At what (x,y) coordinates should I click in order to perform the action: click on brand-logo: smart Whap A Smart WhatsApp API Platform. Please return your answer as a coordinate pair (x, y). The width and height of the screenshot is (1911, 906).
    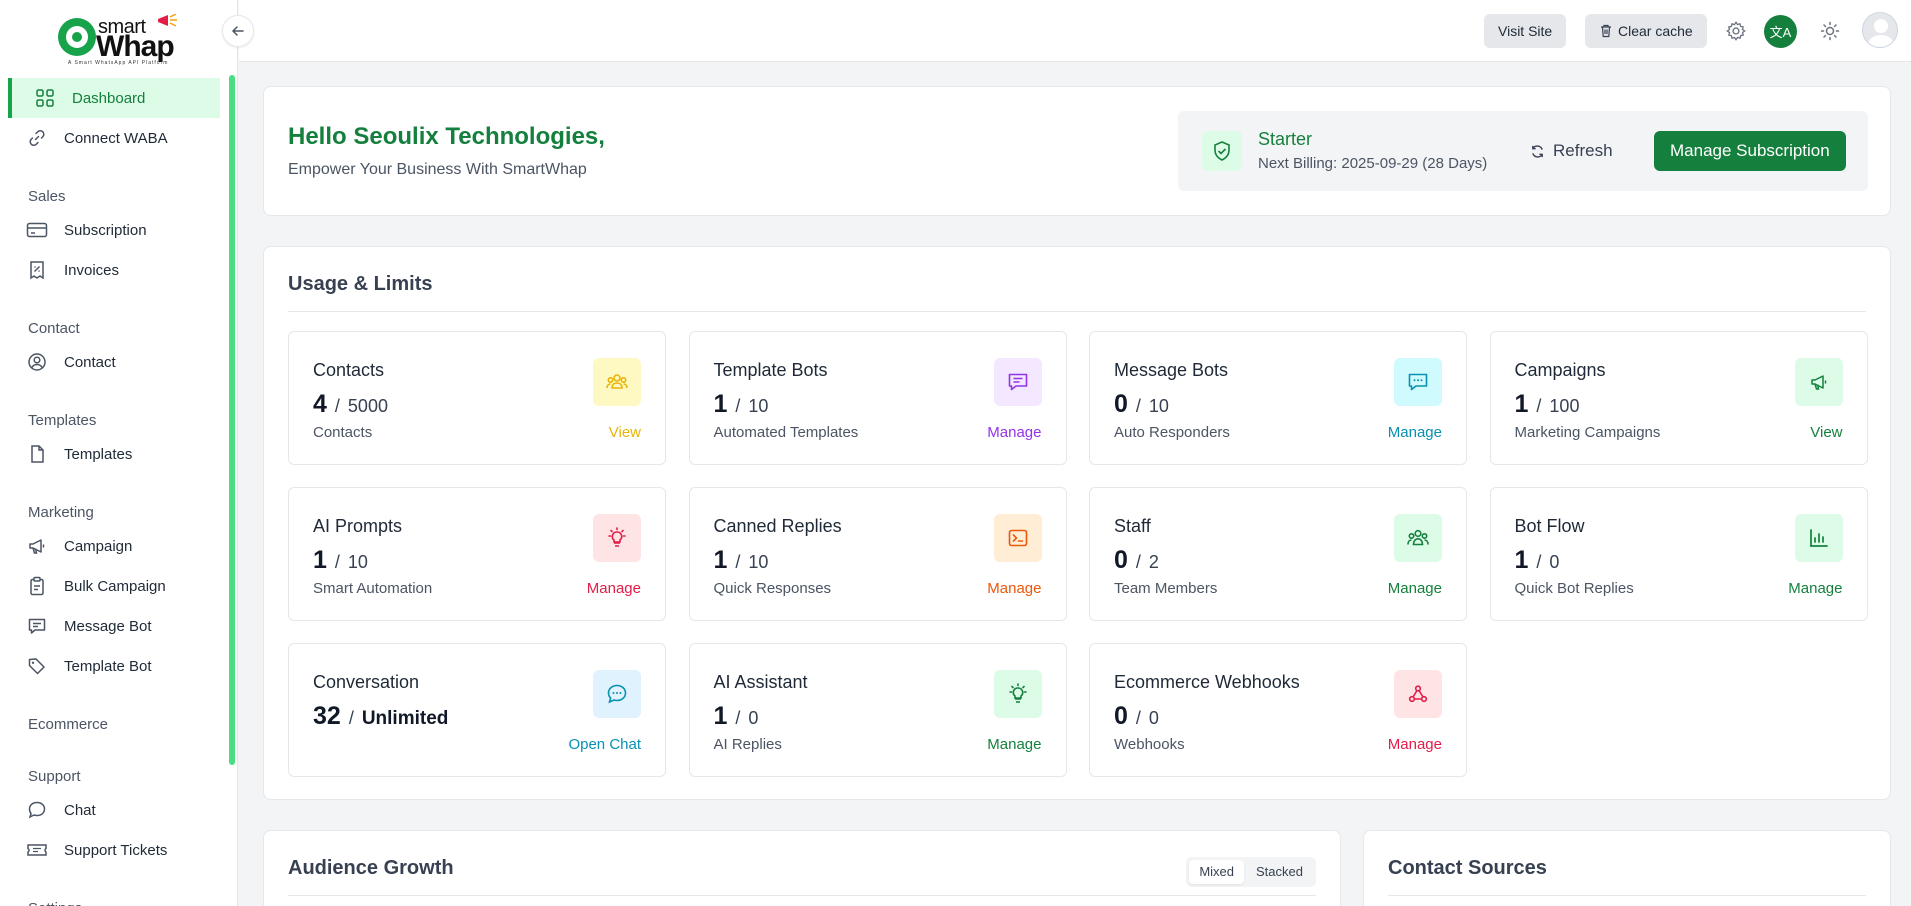
    Looking at the image, I should click on (118, 41).